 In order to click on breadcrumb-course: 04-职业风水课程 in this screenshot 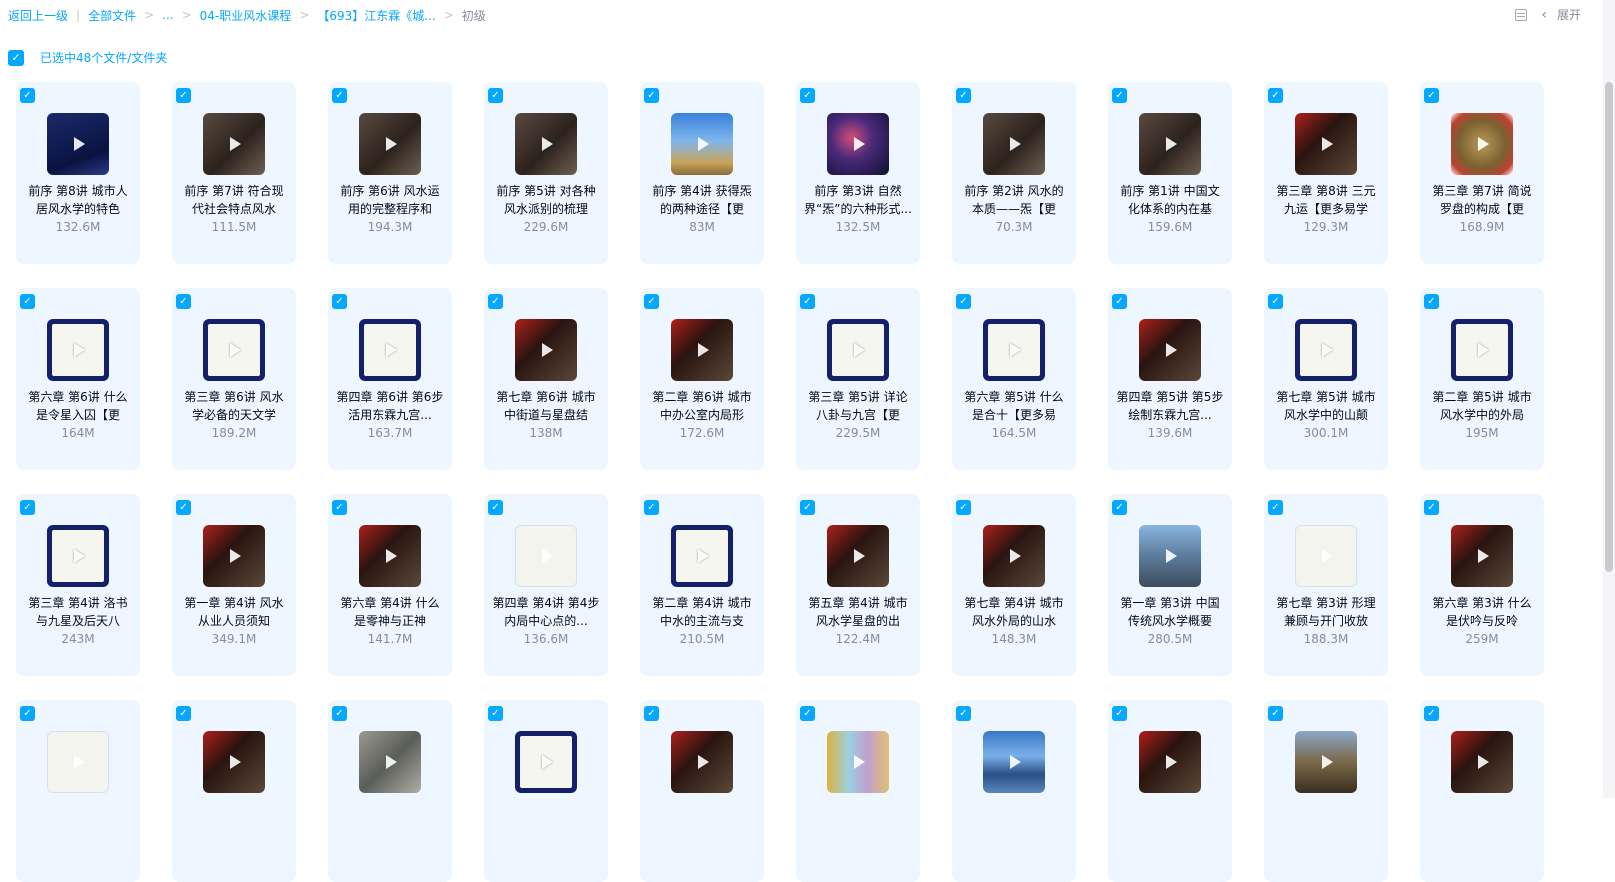, I will do `click(246, 15)`.